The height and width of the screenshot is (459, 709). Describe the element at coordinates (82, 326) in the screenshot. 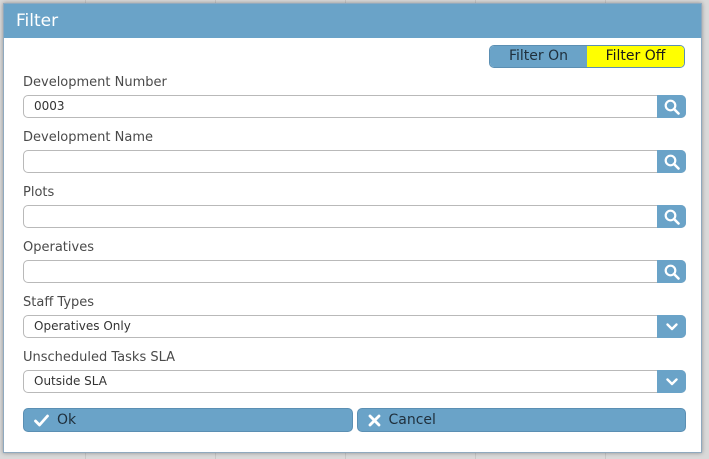

I see `staff-types-value: Operatives Only` at that location.